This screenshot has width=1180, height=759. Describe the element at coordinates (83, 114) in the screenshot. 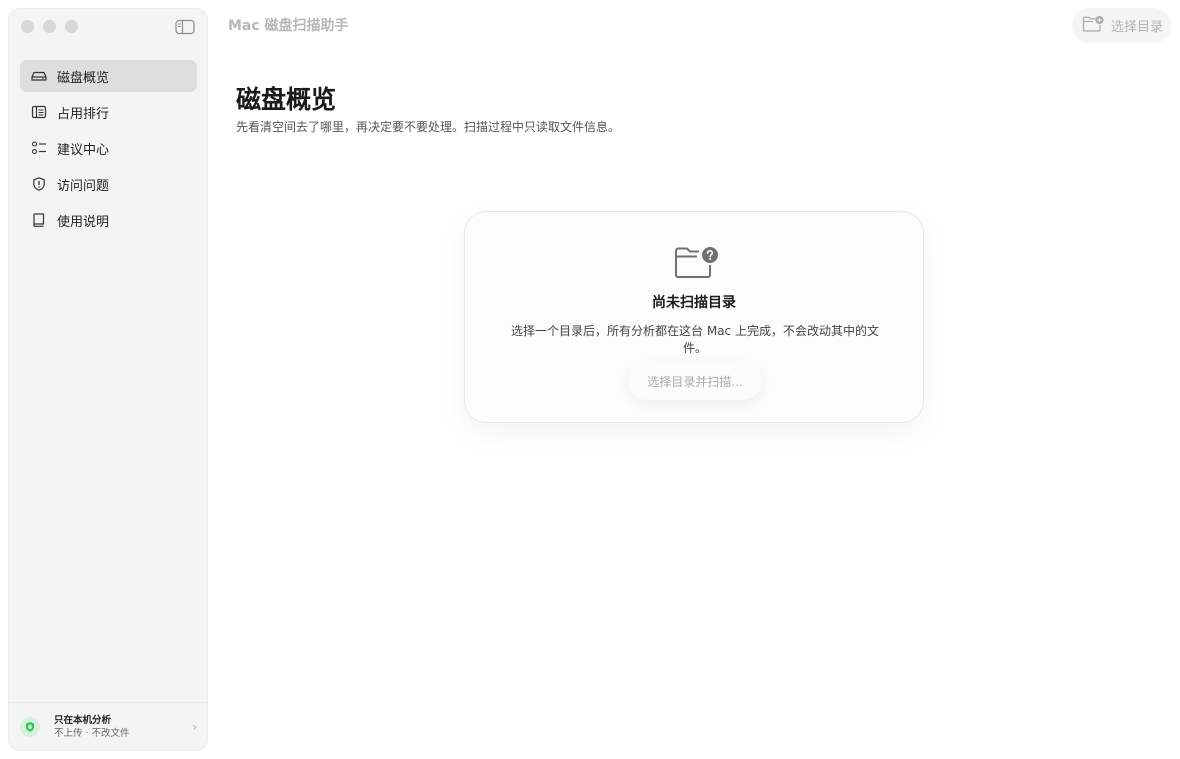

I see `sidebar-item-label: 占用排行` at that location.